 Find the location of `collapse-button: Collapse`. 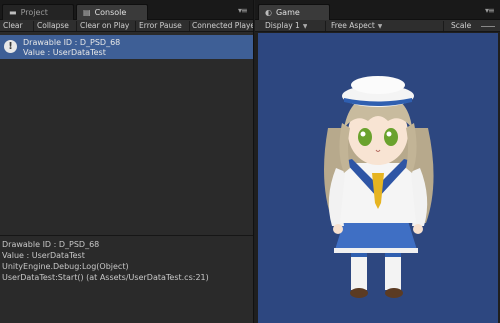

collapse-button: Collapse is located at coordinates (53, 26).